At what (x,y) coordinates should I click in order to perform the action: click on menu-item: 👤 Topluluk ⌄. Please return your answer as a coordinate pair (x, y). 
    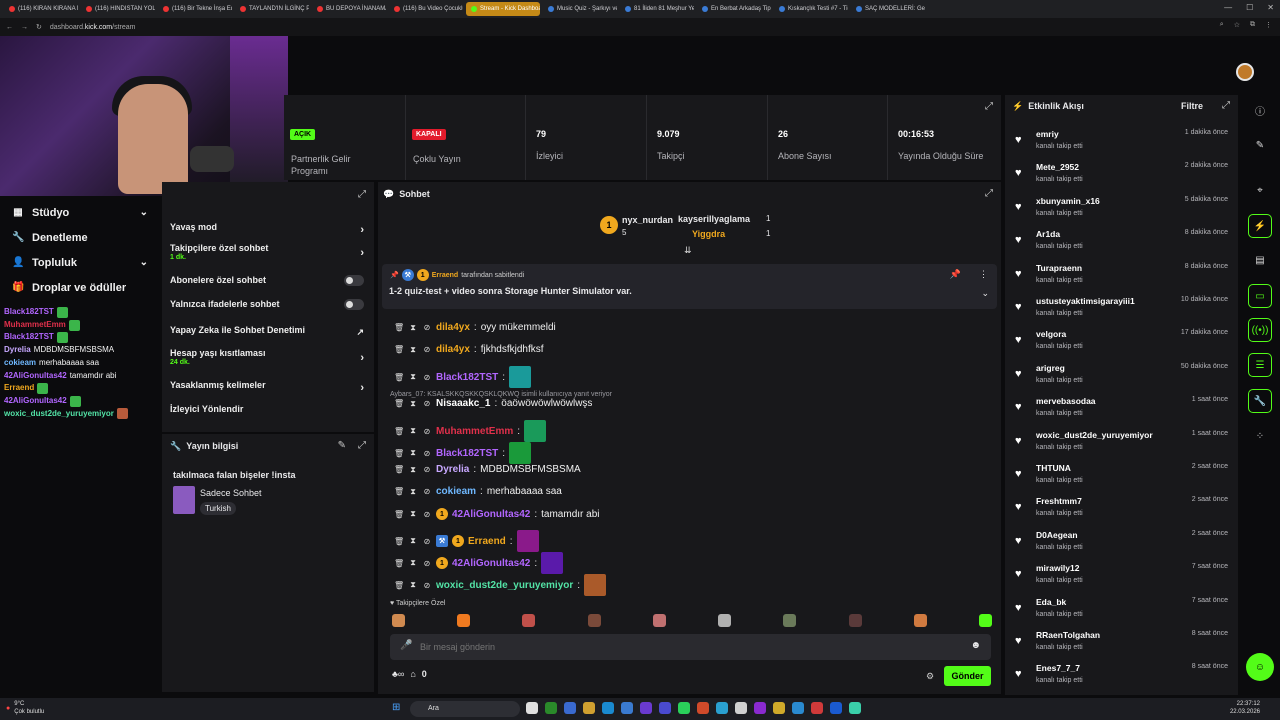
    Looking at the image, I should click on (80, 262).